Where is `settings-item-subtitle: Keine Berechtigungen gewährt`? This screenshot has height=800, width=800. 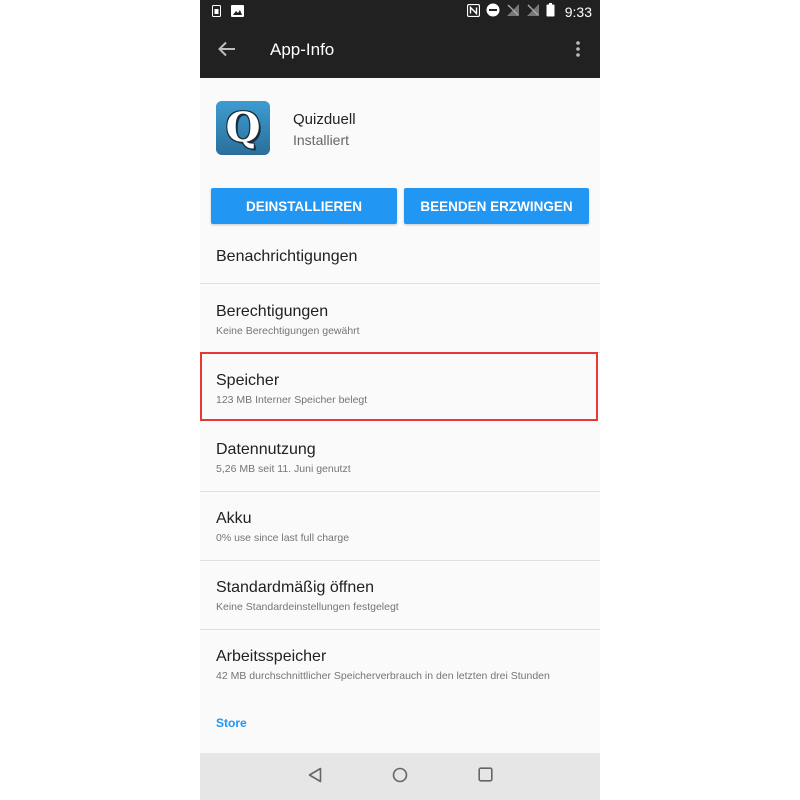
settings-item-subtitle: Keine Berechtigungen gewährt is located at coordinates (288, 331).